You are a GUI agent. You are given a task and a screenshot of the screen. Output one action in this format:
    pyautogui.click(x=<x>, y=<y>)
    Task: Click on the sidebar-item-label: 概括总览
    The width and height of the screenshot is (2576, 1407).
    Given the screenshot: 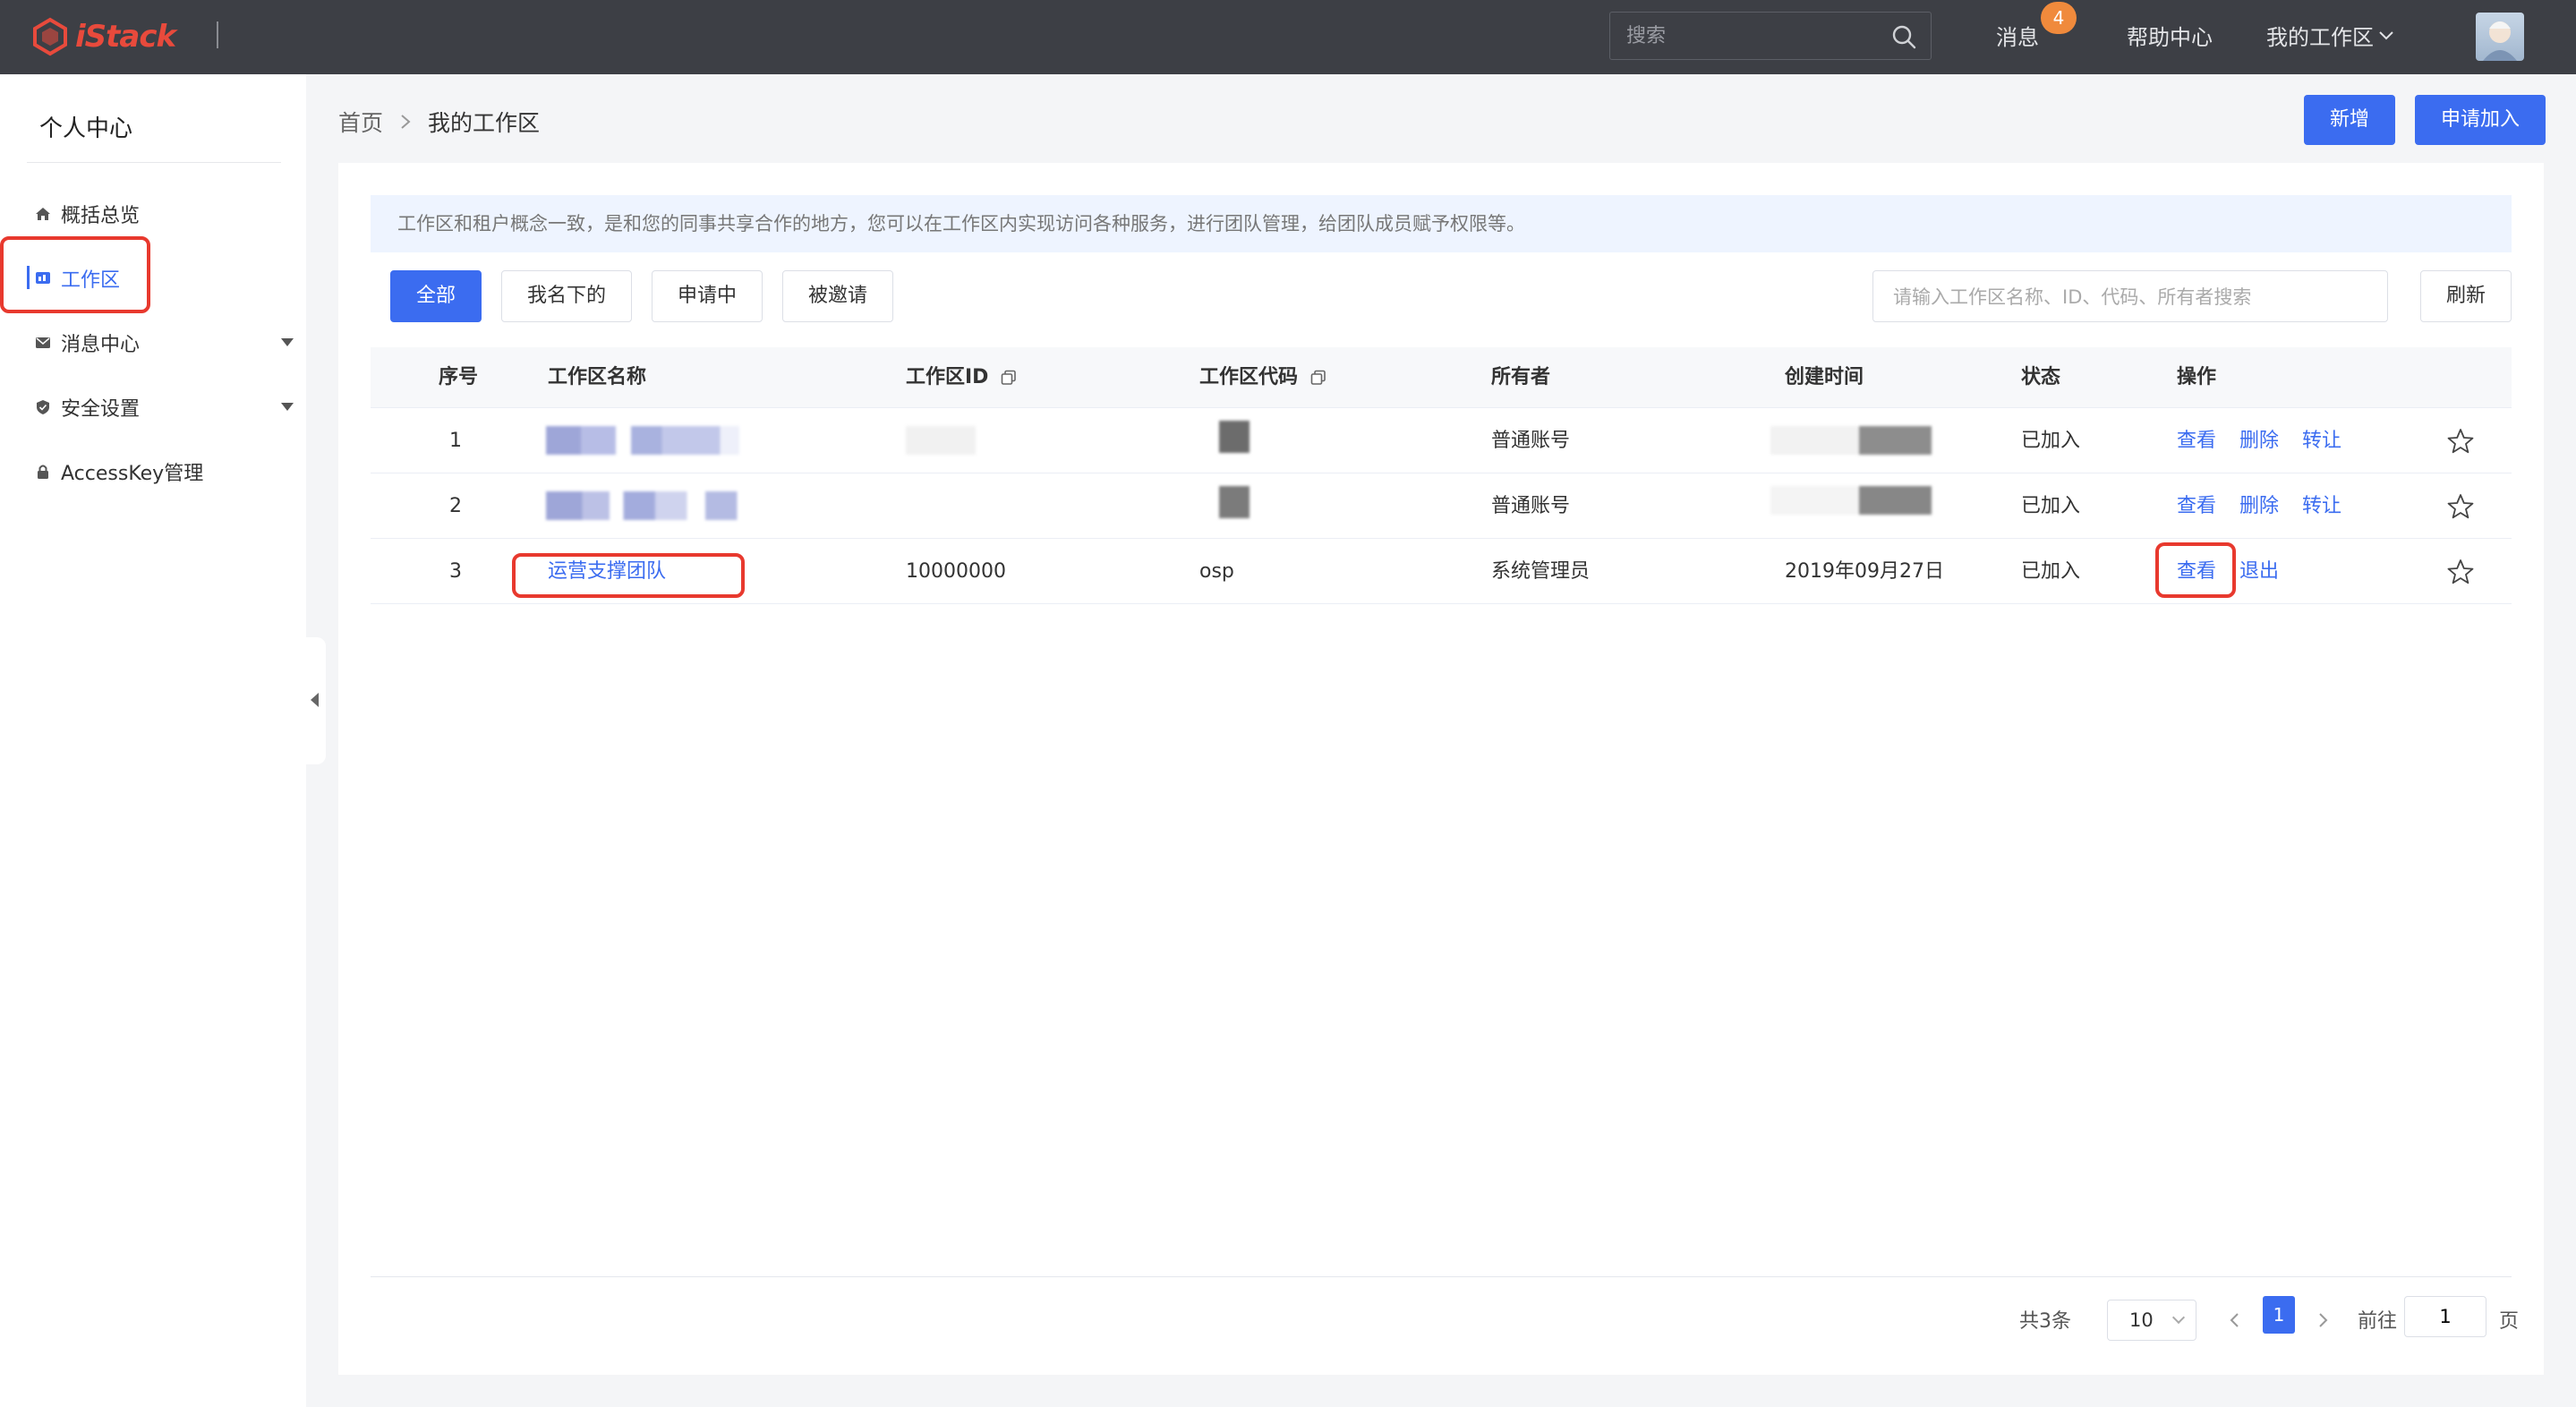 What is the action you would take?
    pyautogui.click(x=101, y=216)
    